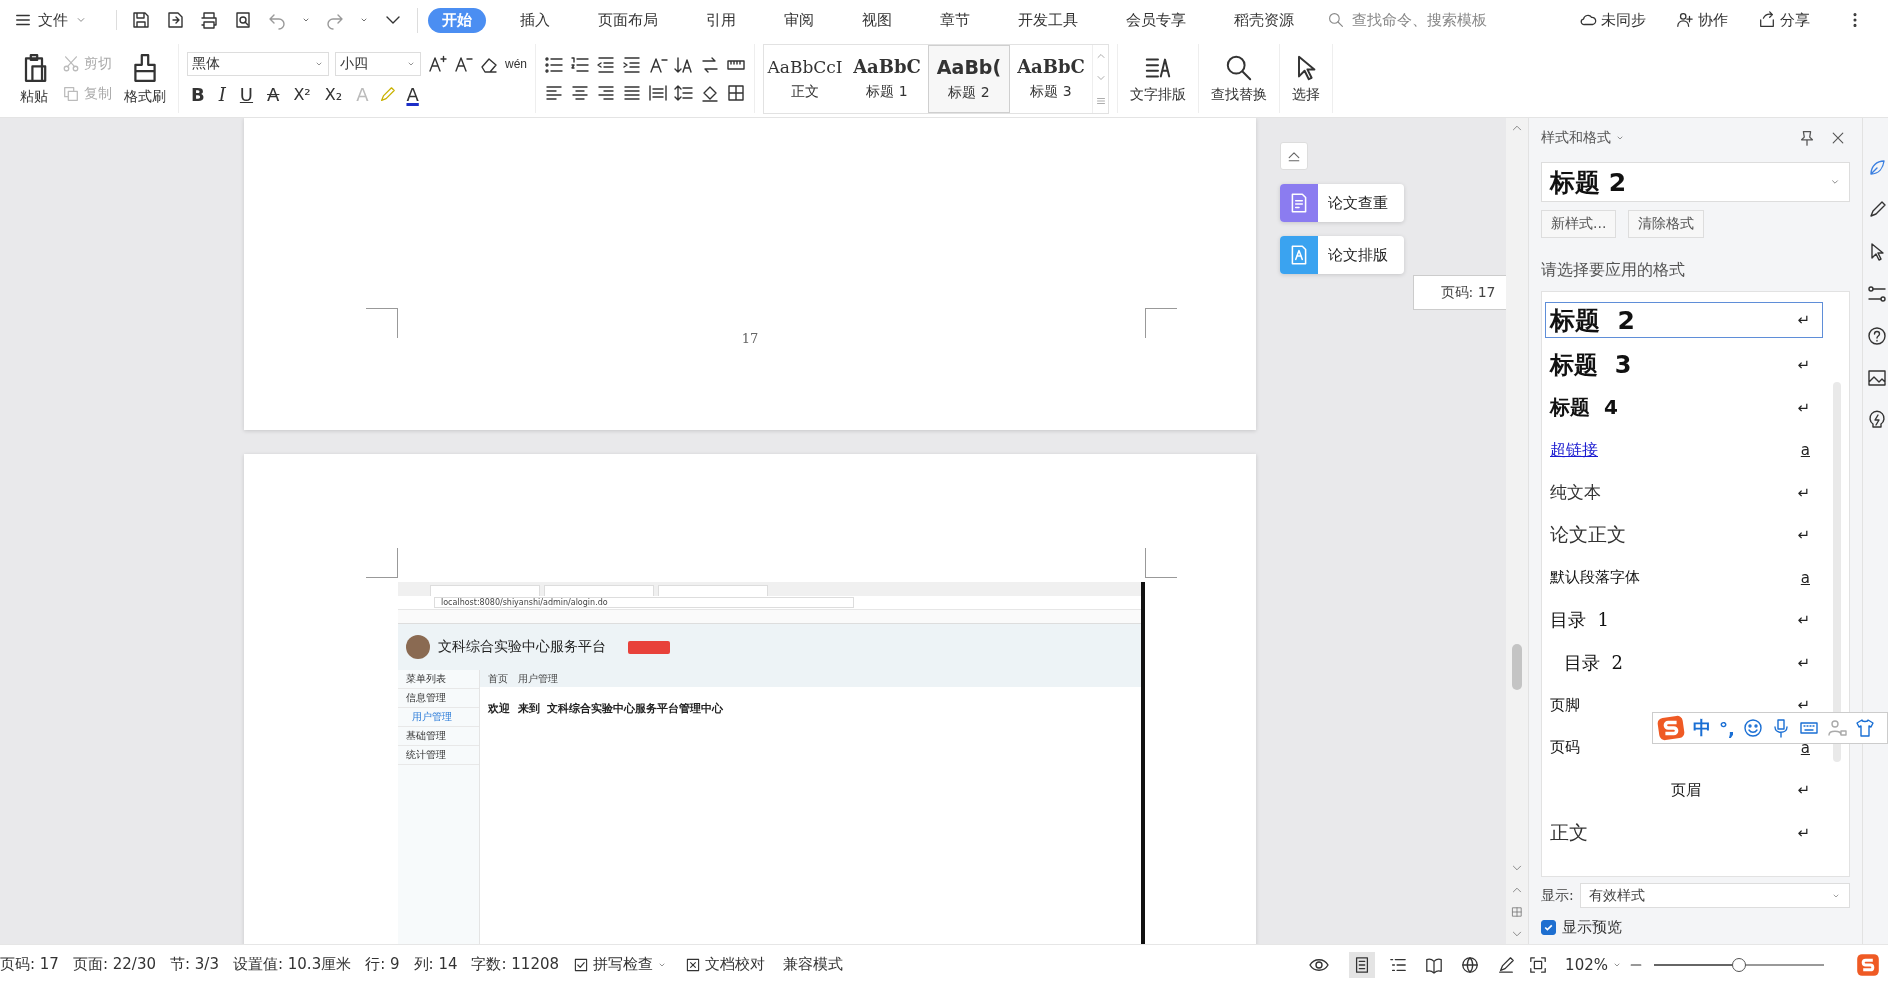 The image size is (1888, 984). I want to click on status-text: 页面: 22/30, so click(114, 964).